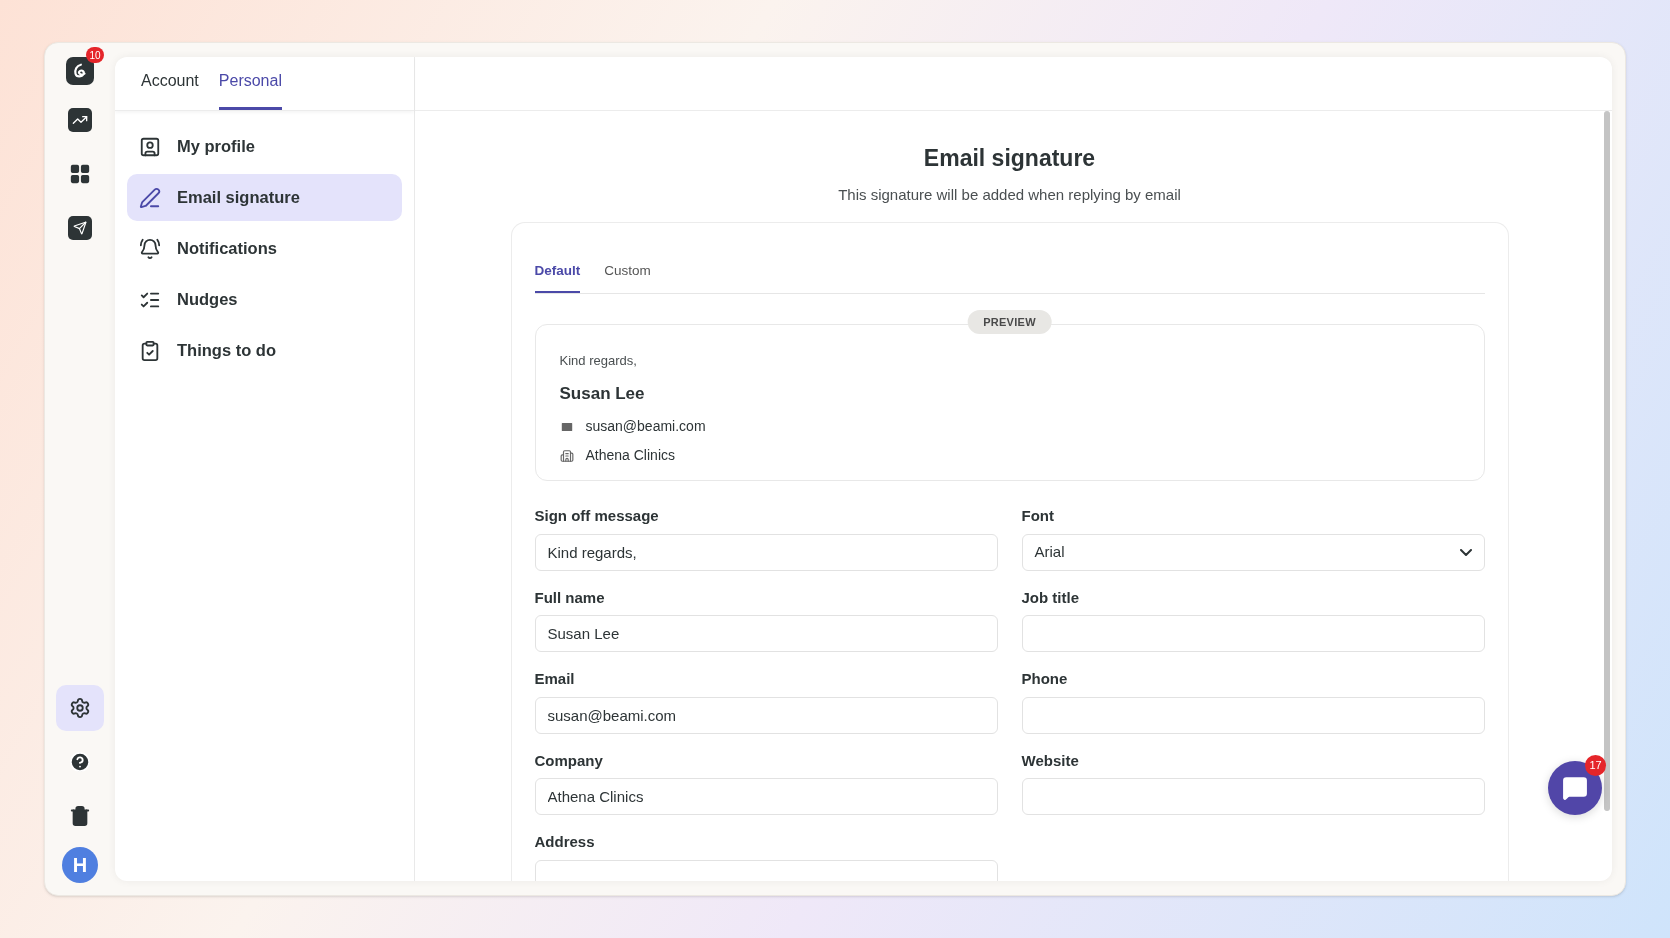 The image size is (1670, 938). What do you see at coordinates (1009, 158) in the screenshot?
I see `page-title: Email signature` at bounding box center [1009, 158].